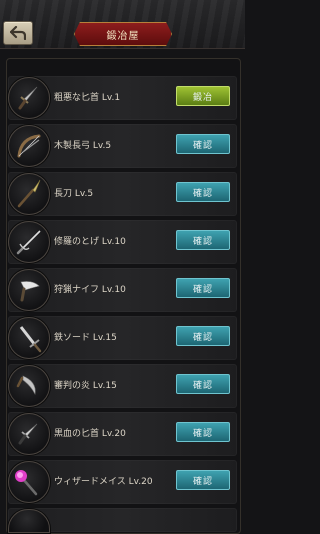 The image size is (320, 534). I want to click on forge-button: 鍛冶, so click(203, 96).